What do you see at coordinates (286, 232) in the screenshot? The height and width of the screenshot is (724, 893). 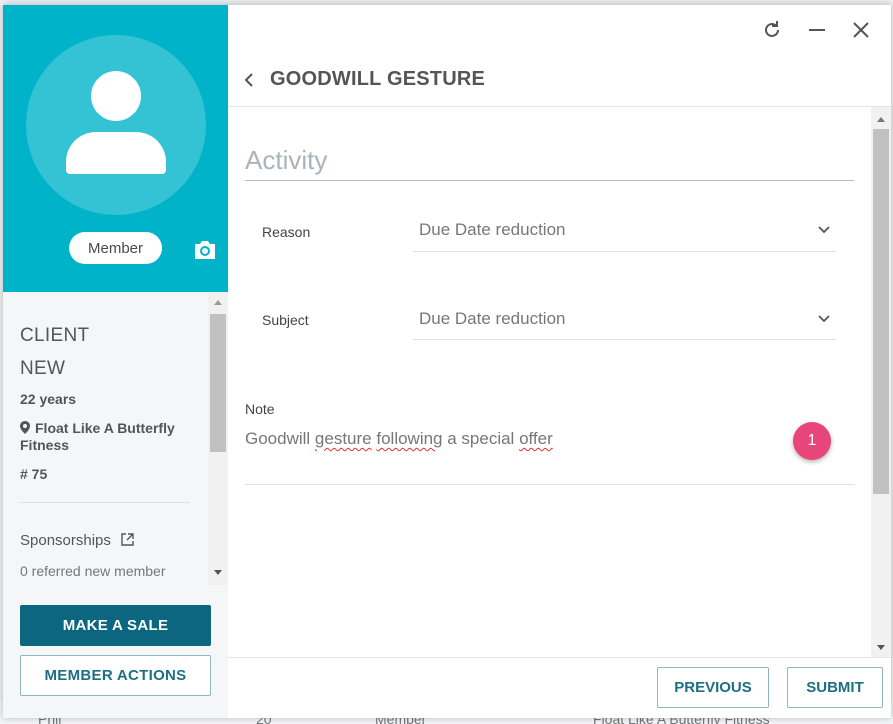 I see `reason-label: Reason` at bounding box center [286, 232].